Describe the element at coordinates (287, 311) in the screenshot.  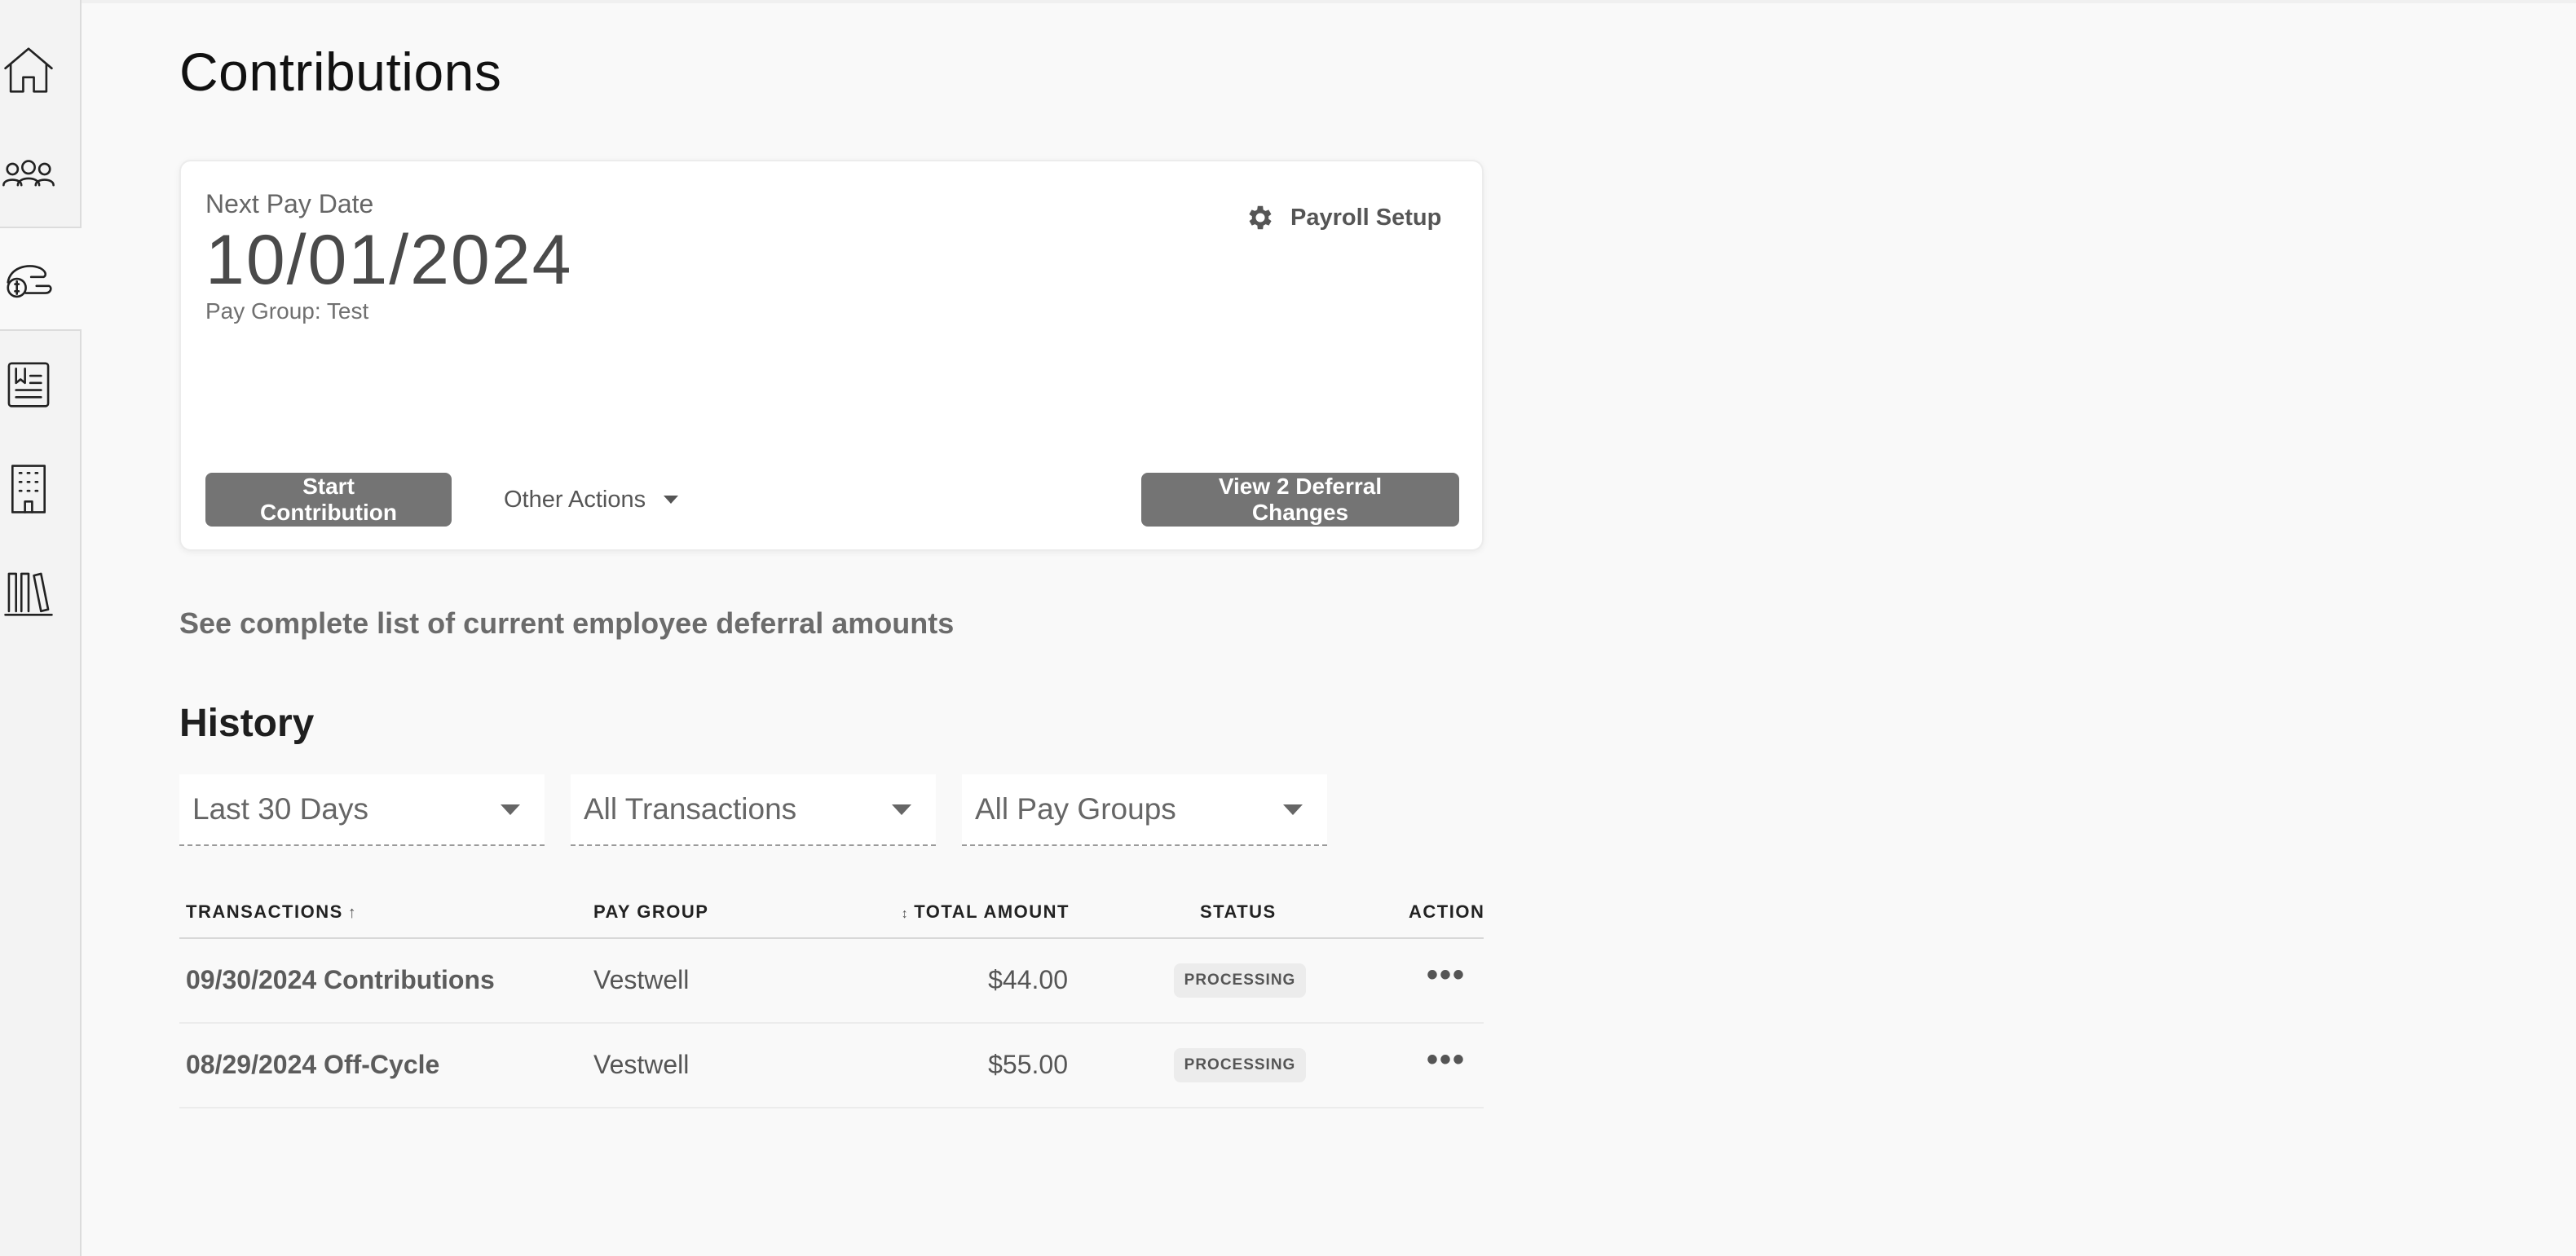
I see `pay-group-label: Pay Group: Test` at that location.